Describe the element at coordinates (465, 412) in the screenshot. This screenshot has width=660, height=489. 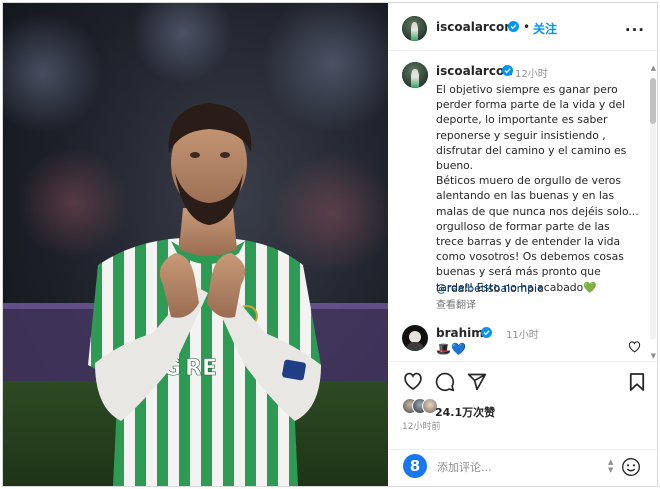
I see `likes-count: 24.1万次赞` at that location.